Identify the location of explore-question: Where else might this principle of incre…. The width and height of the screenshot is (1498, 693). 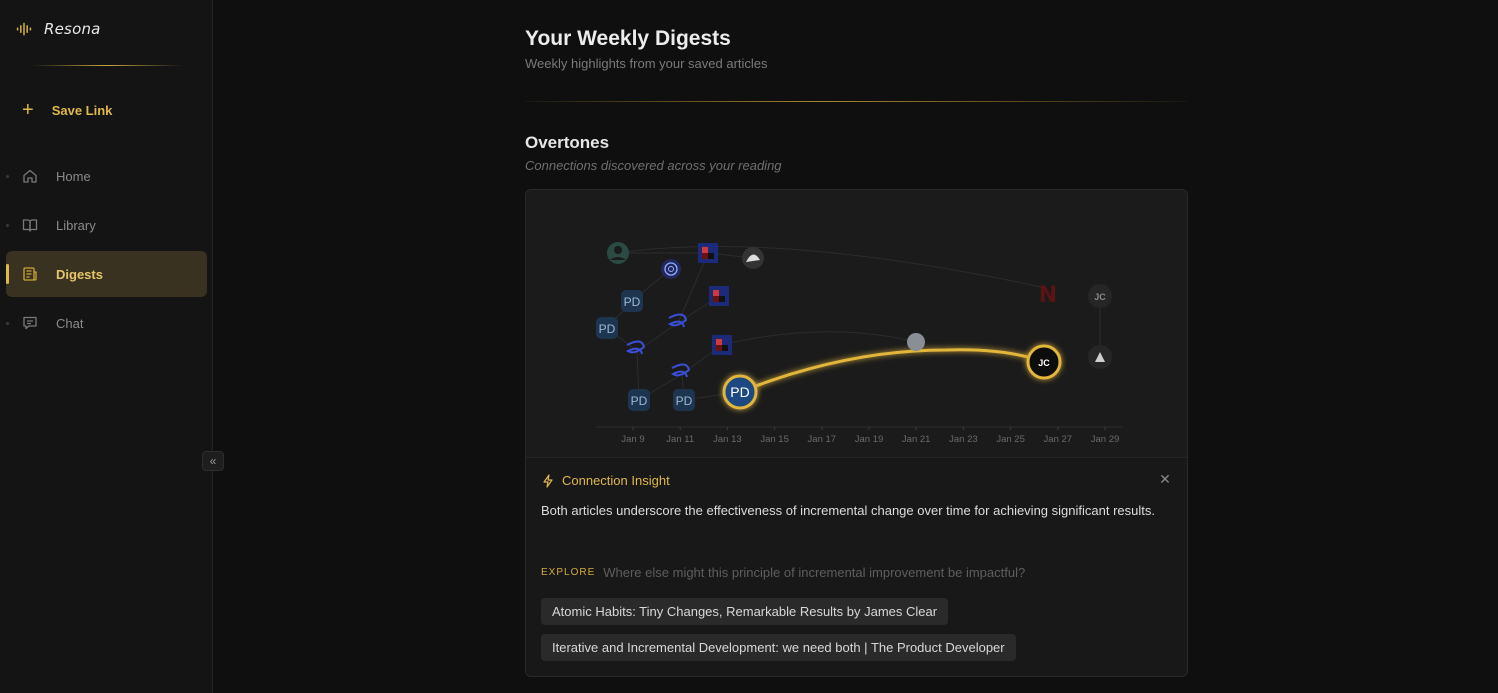
(814, 572).